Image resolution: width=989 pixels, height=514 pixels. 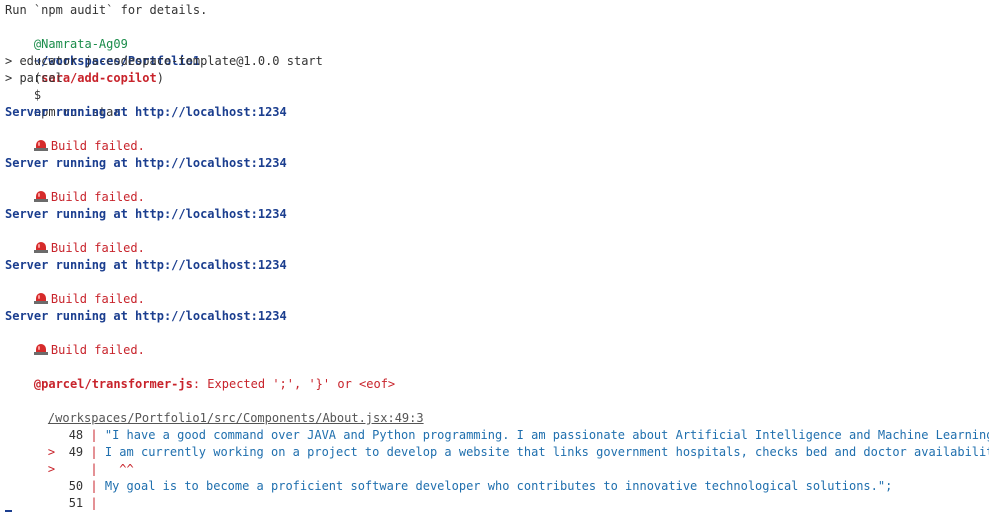 What do you see at coordinates (106, 10) in the screenshot?
I see `audit-hint: Run `npm audit` for details.` at bounding box center [106, 10].